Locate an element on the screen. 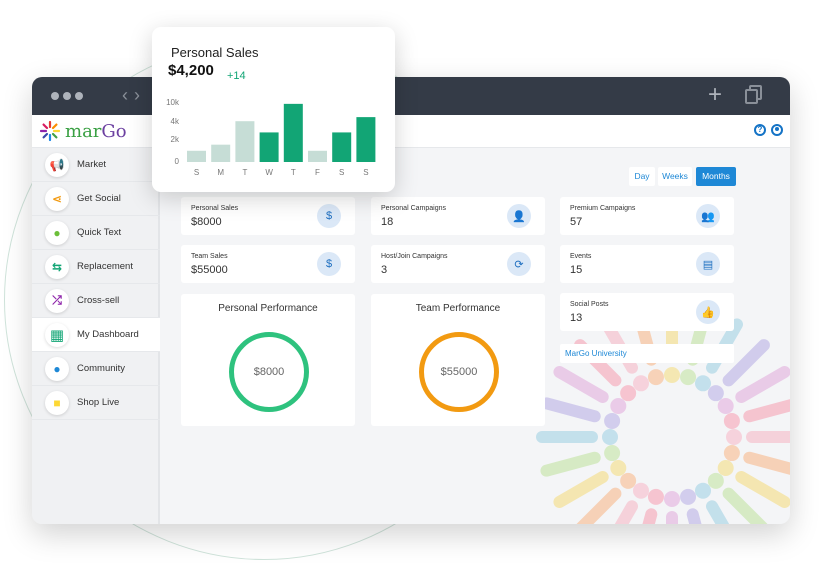  y-tick-label: 0 is located at coordinates (177, 161).